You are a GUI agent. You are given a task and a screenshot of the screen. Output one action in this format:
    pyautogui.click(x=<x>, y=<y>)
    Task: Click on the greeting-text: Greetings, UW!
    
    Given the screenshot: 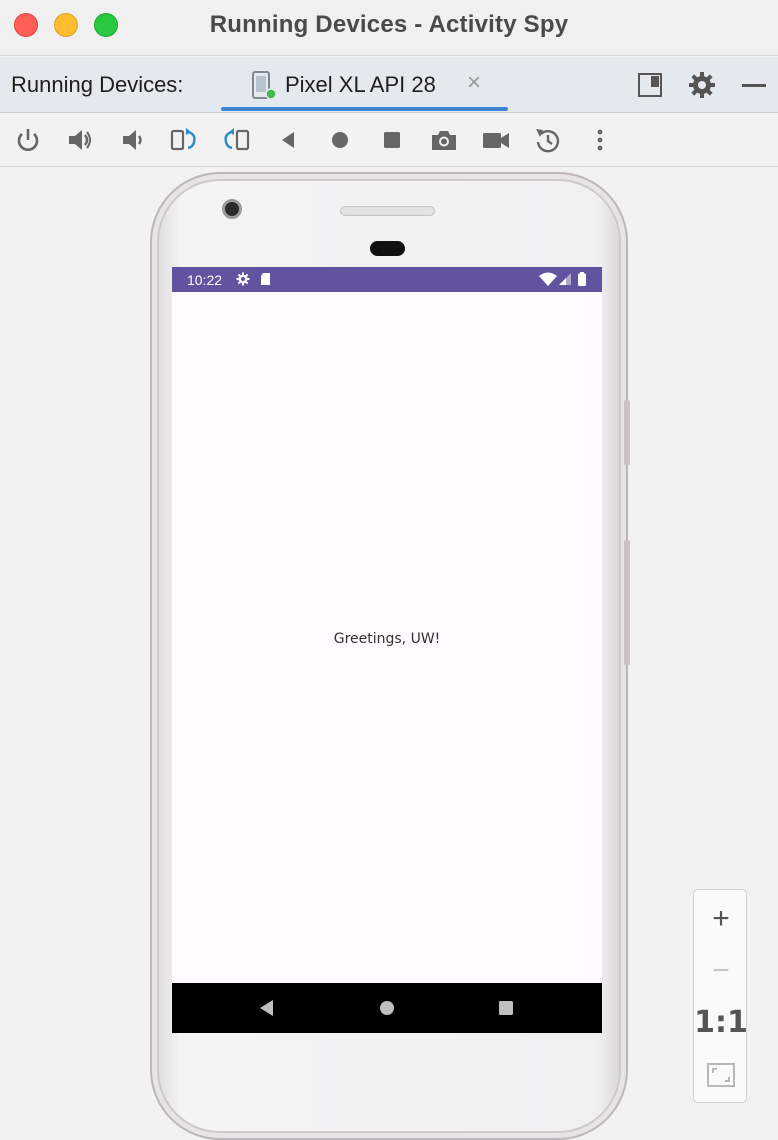 What is the action you would take?
    pyautogui.click(x=387, y=639)
    